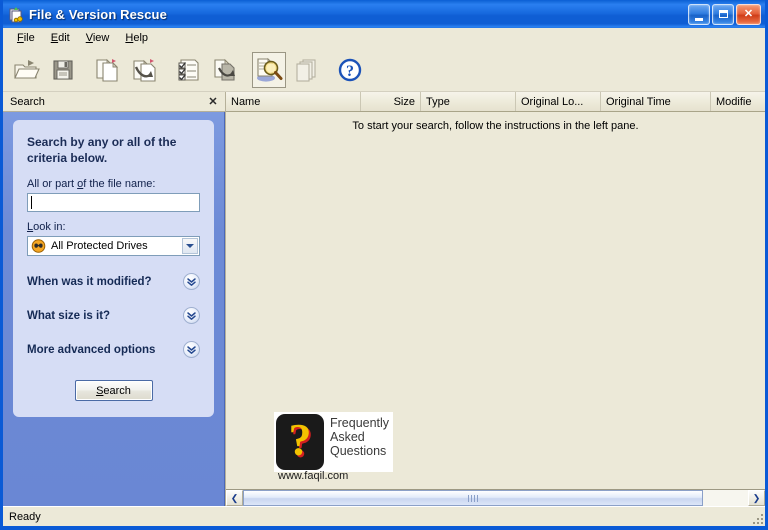 The width and height of the screenshot is (768, 530). I want to click on search-files-icon, so click(269, 69).